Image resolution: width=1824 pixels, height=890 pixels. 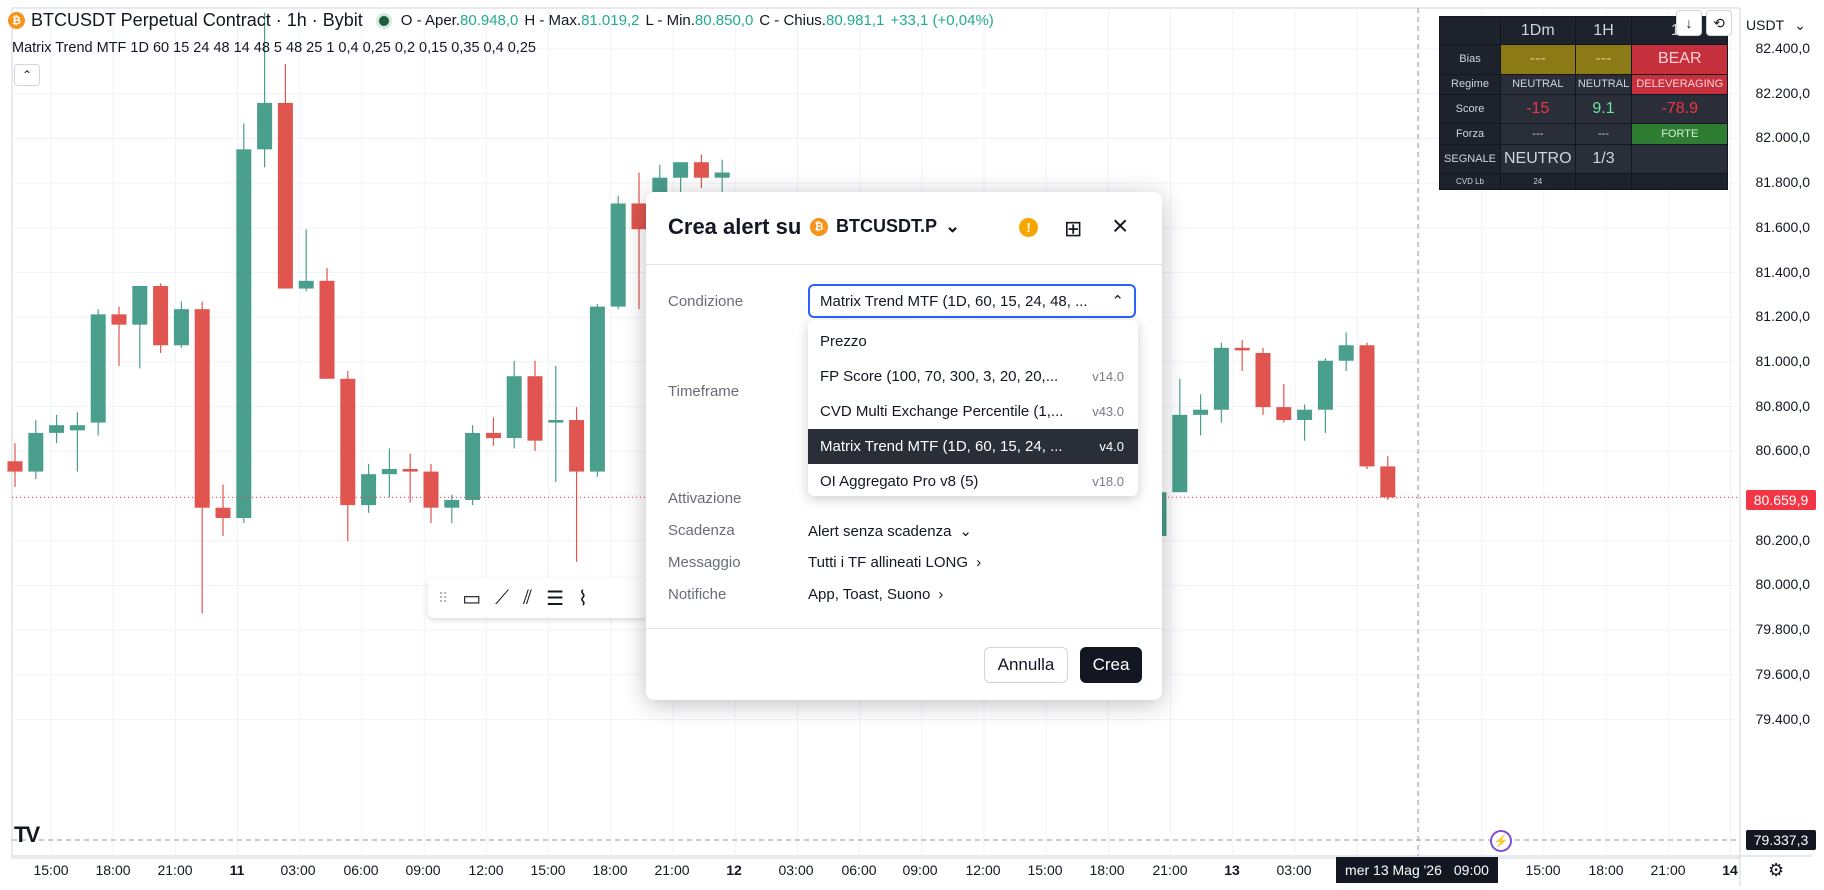 I want to click on time-axis-label: 06:00, so click(x=859, y=870).